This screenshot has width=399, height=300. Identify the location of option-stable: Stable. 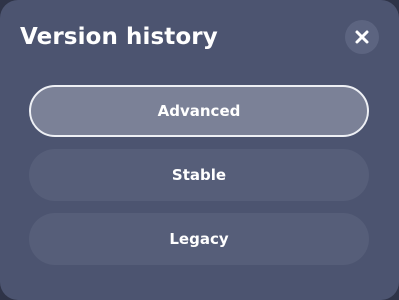
(199, 175).